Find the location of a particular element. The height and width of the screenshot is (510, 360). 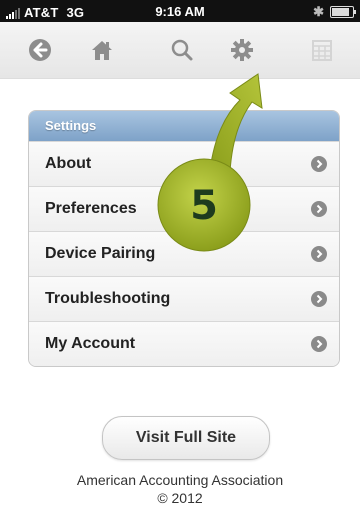

settings-item-my-account: My Account is located at coordinates (184, 343).